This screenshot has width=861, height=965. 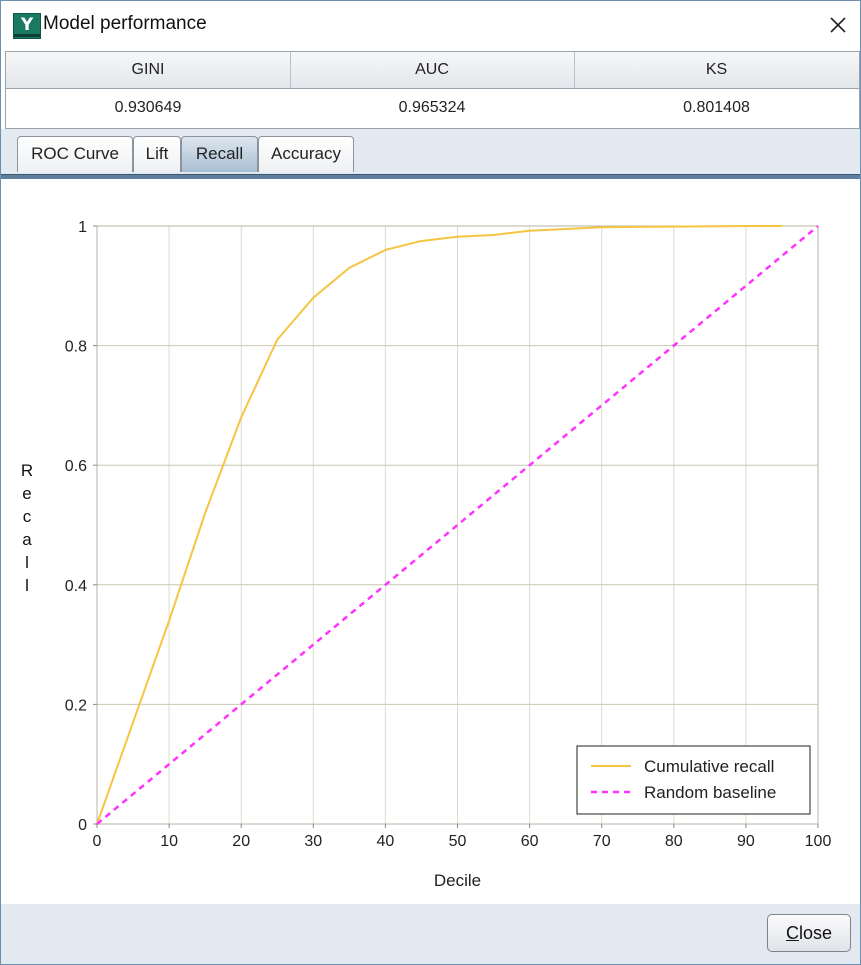 I want to click on x-tick-label: 30, so click(x=313, y=841).